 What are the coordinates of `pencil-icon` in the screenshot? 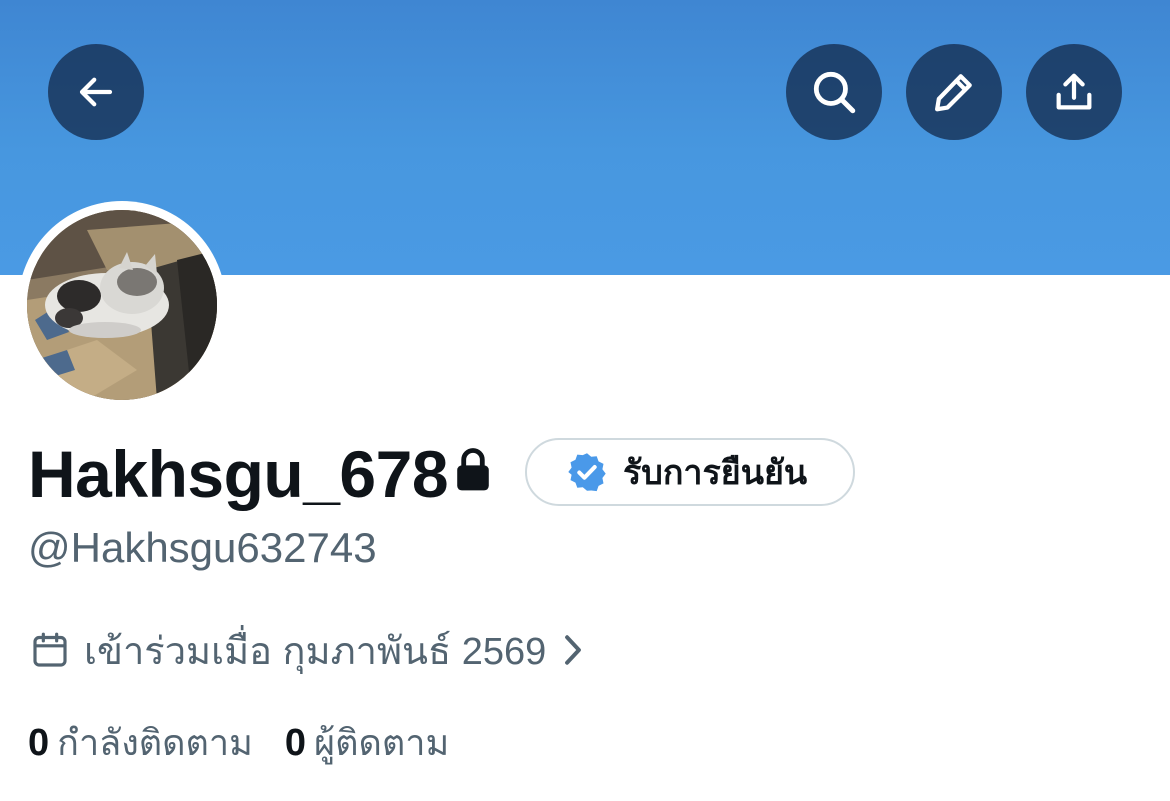 It's located at (953, 93).